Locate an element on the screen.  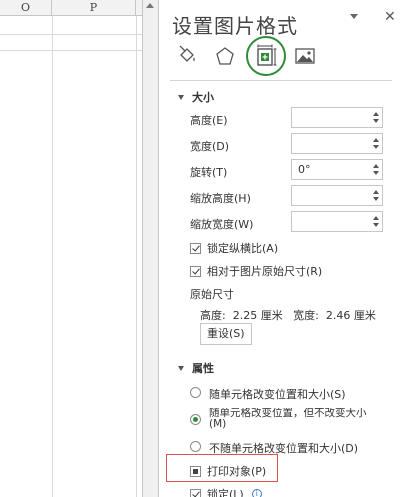
relative-original-checkbox: 相对于图片原始尺寸(R) is located at coordinates (256, 271).